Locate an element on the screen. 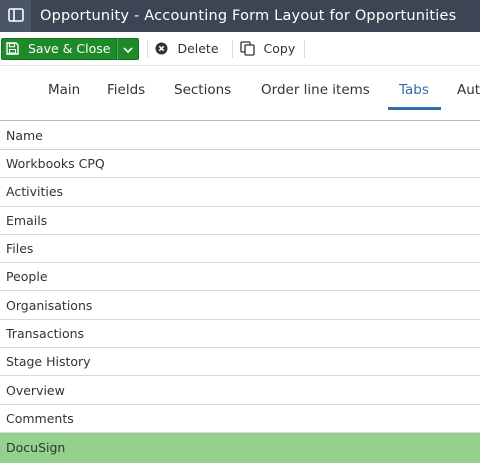 This screenshot has height=466, width=480. tab-automation: Aut is located at coordinates (468, 90).